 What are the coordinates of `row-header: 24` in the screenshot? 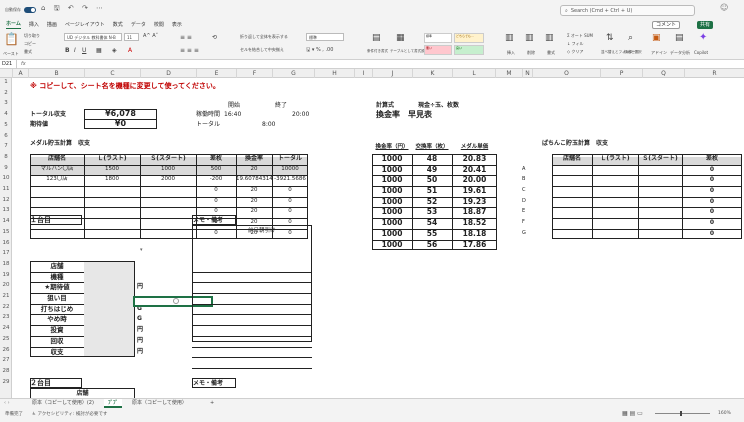 It's located at (5, 328).